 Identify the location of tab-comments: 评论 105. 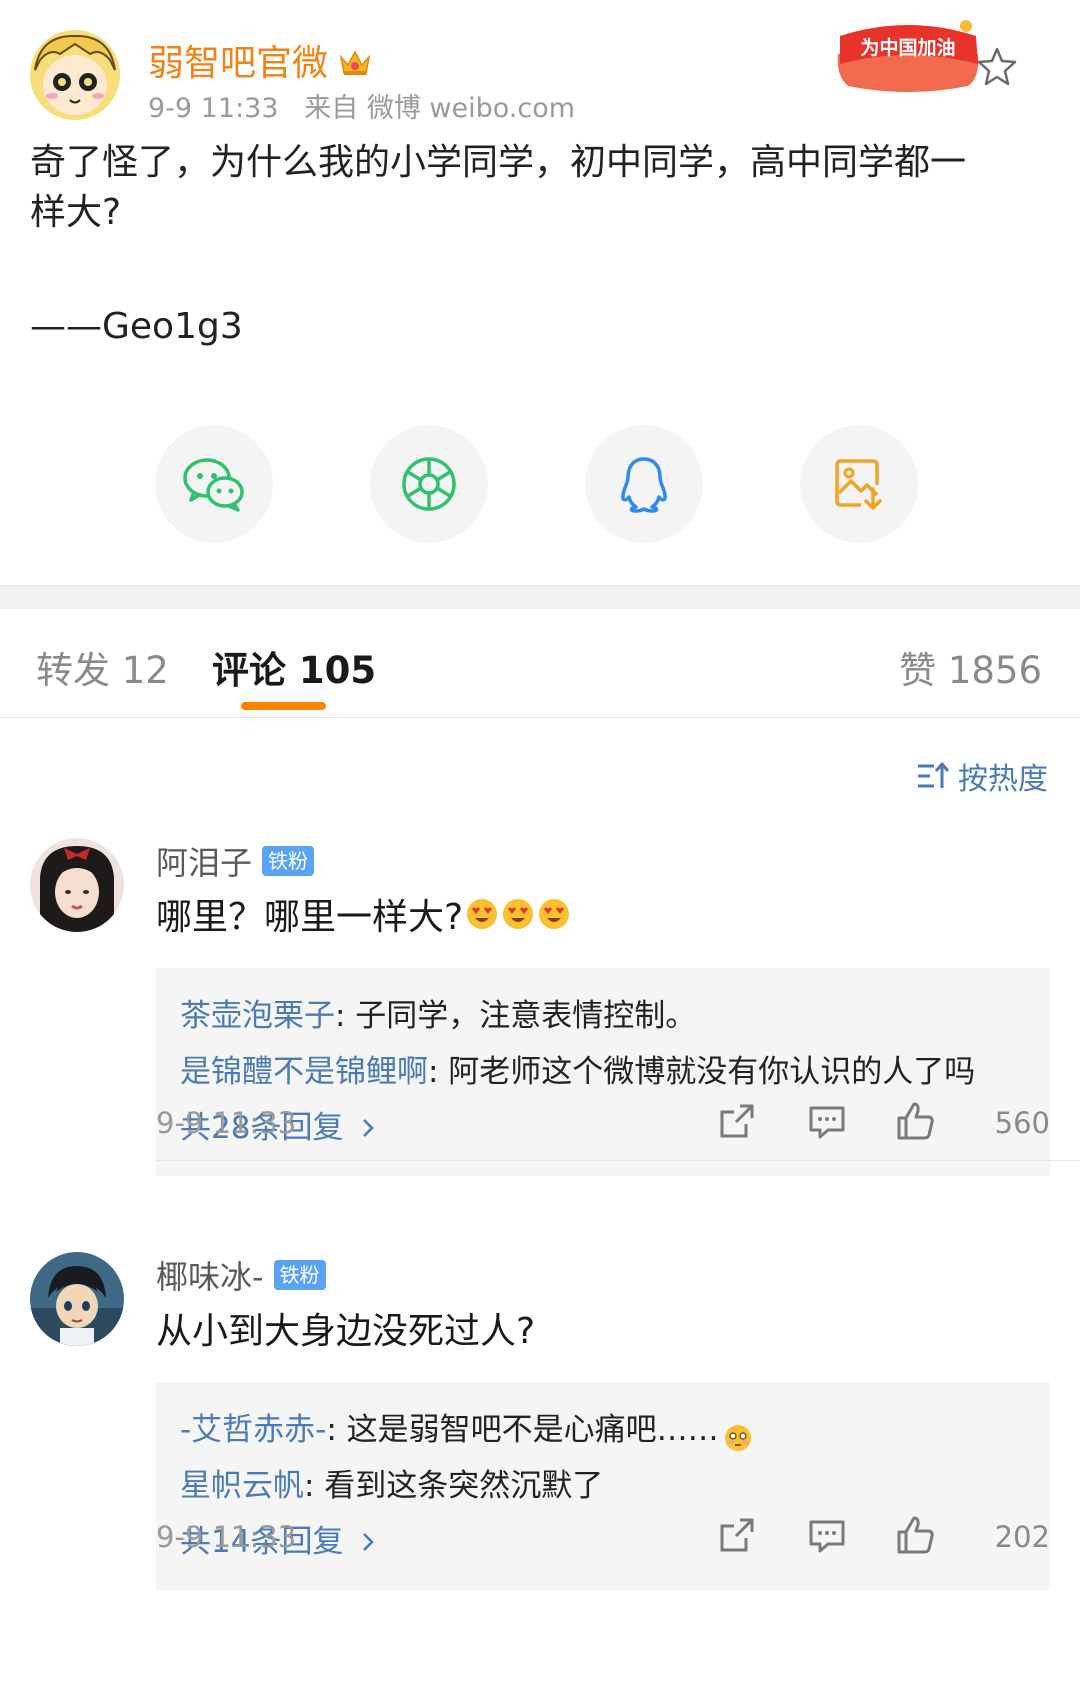
(294, 667).